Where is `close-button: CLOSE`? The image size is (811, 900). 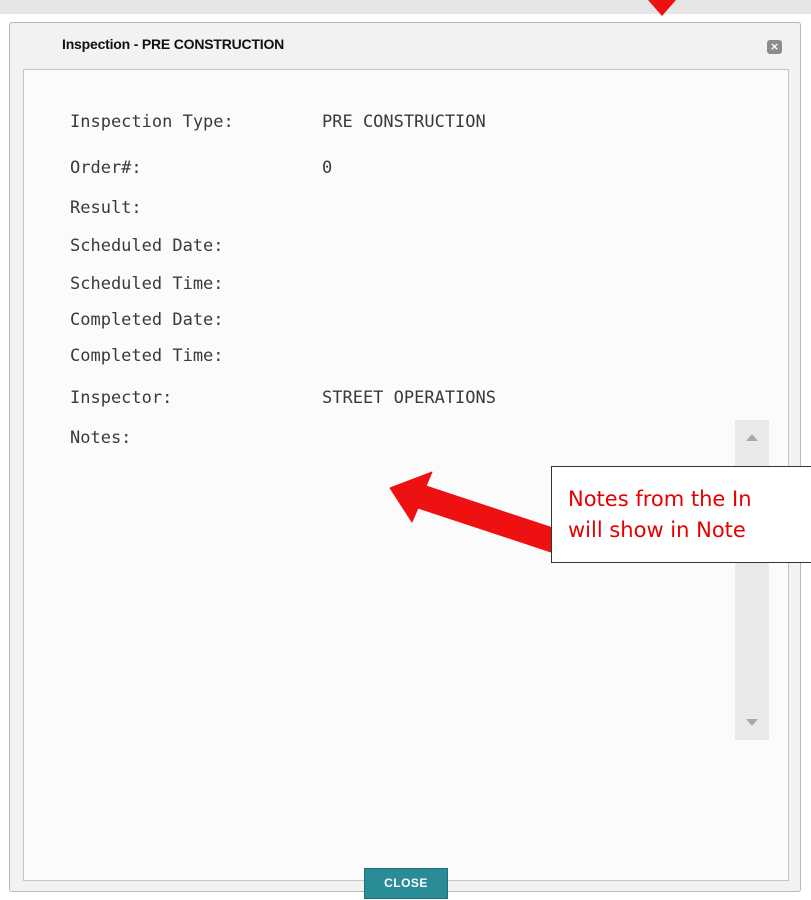
close-button: CLOSE is located at coordinates (406, 883).